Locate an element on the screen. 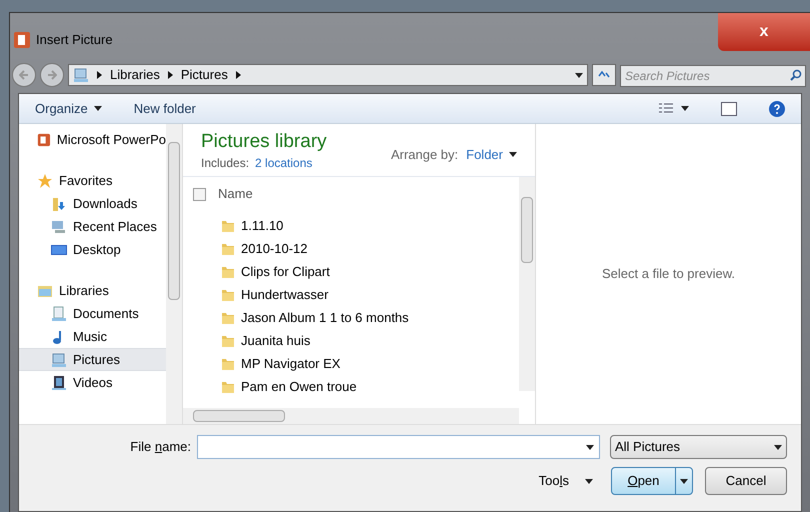  cancel-button: Cancel is located at coordinates (746, 481).